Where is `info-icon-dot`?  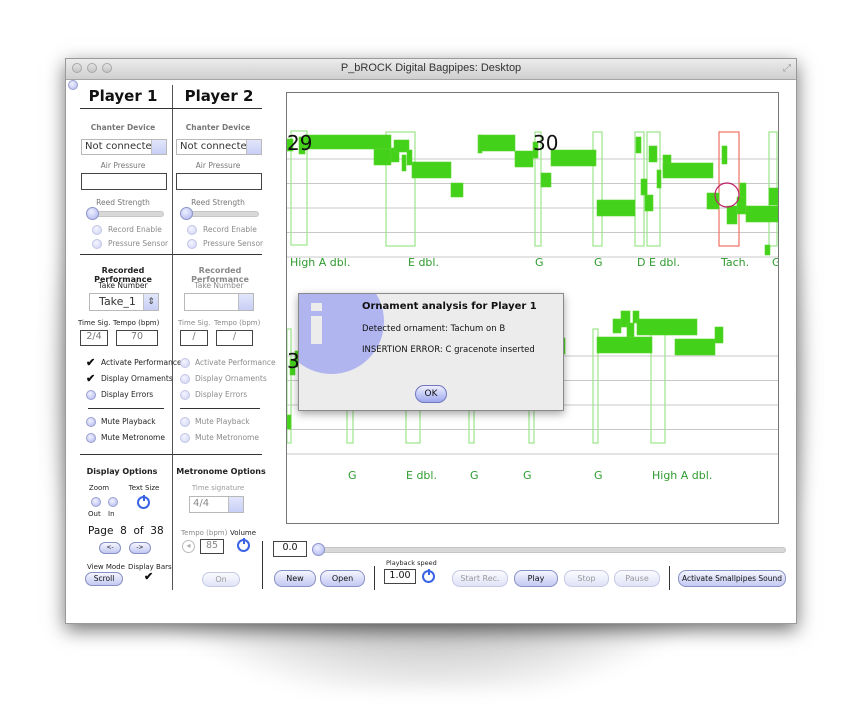
info-icon-dot is located at coordinates (316, 307).